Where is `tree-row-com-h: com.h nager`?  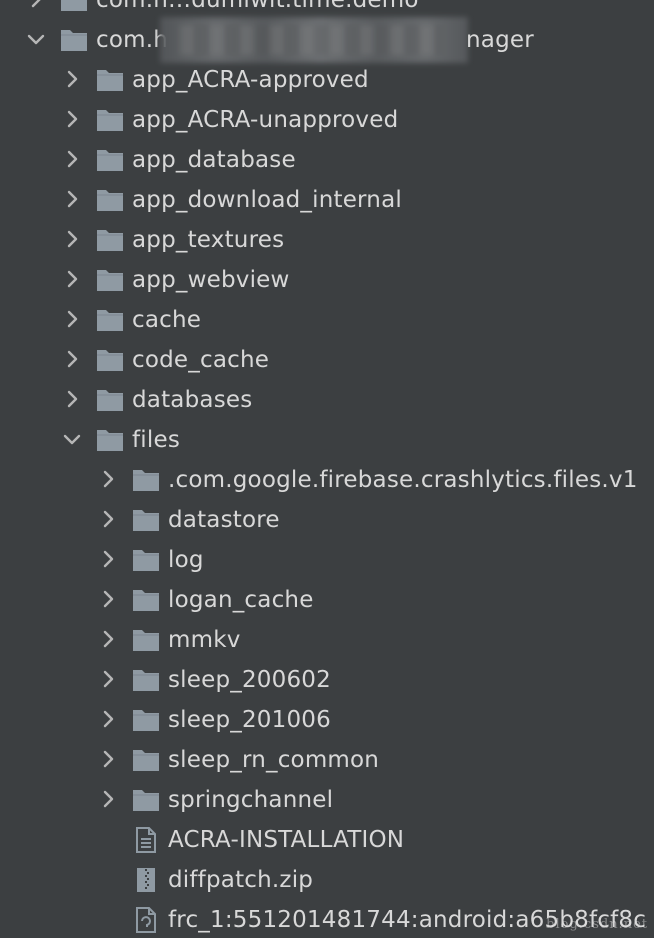
tree-row-com-h: com.h nager is located at coordinates (327, 40).